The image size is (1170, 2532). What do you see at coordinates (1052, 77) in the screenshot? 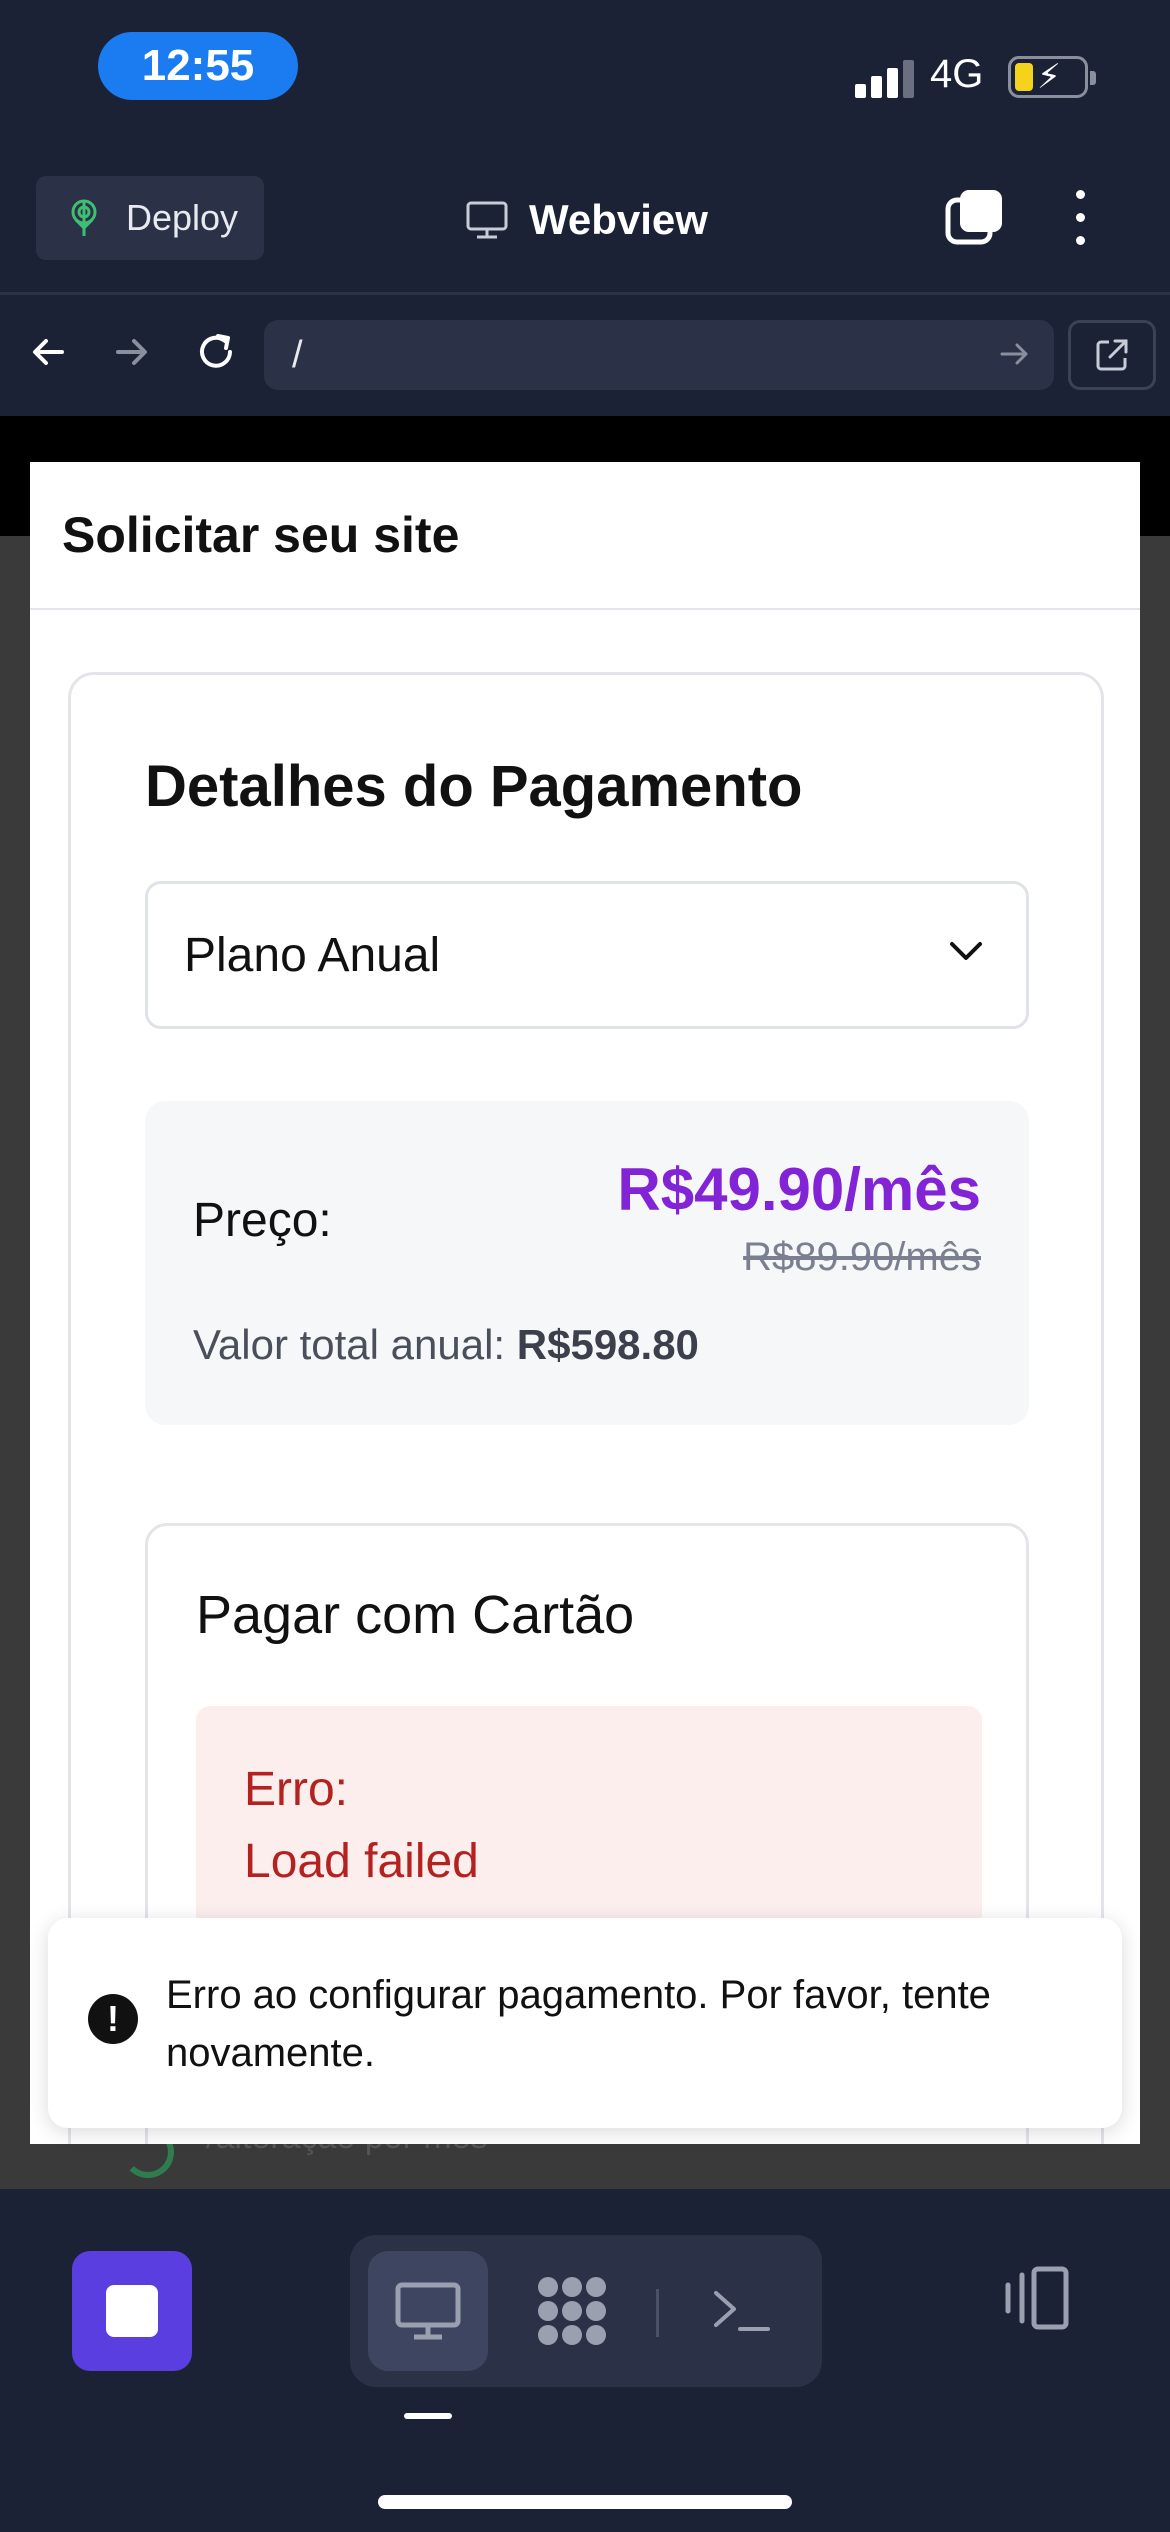
I see `battery-icon: ⚡` at bounding box center [1052, 77].